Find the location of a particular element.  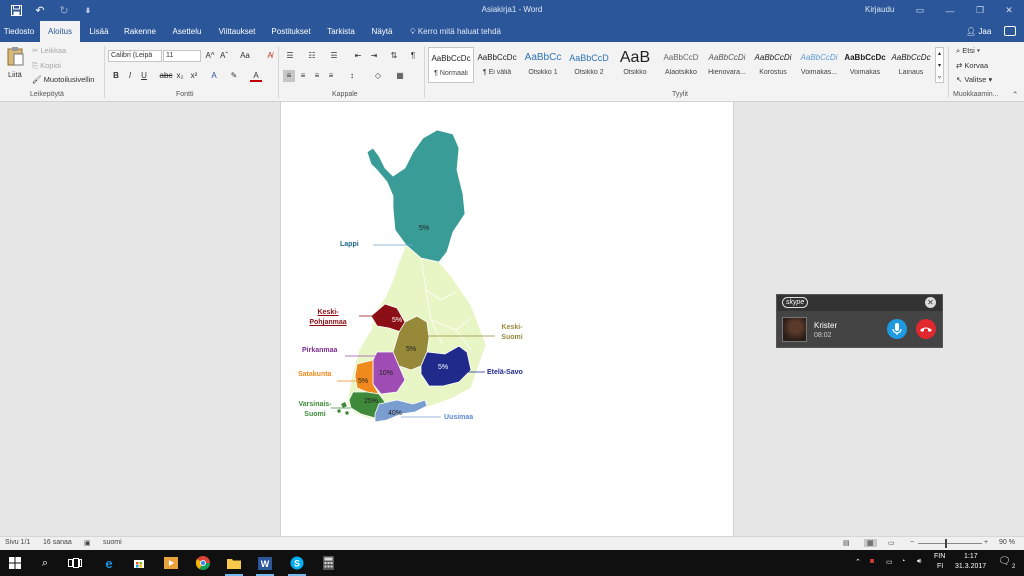

search-icon: ⌕ is located at coordinates (45, 563).